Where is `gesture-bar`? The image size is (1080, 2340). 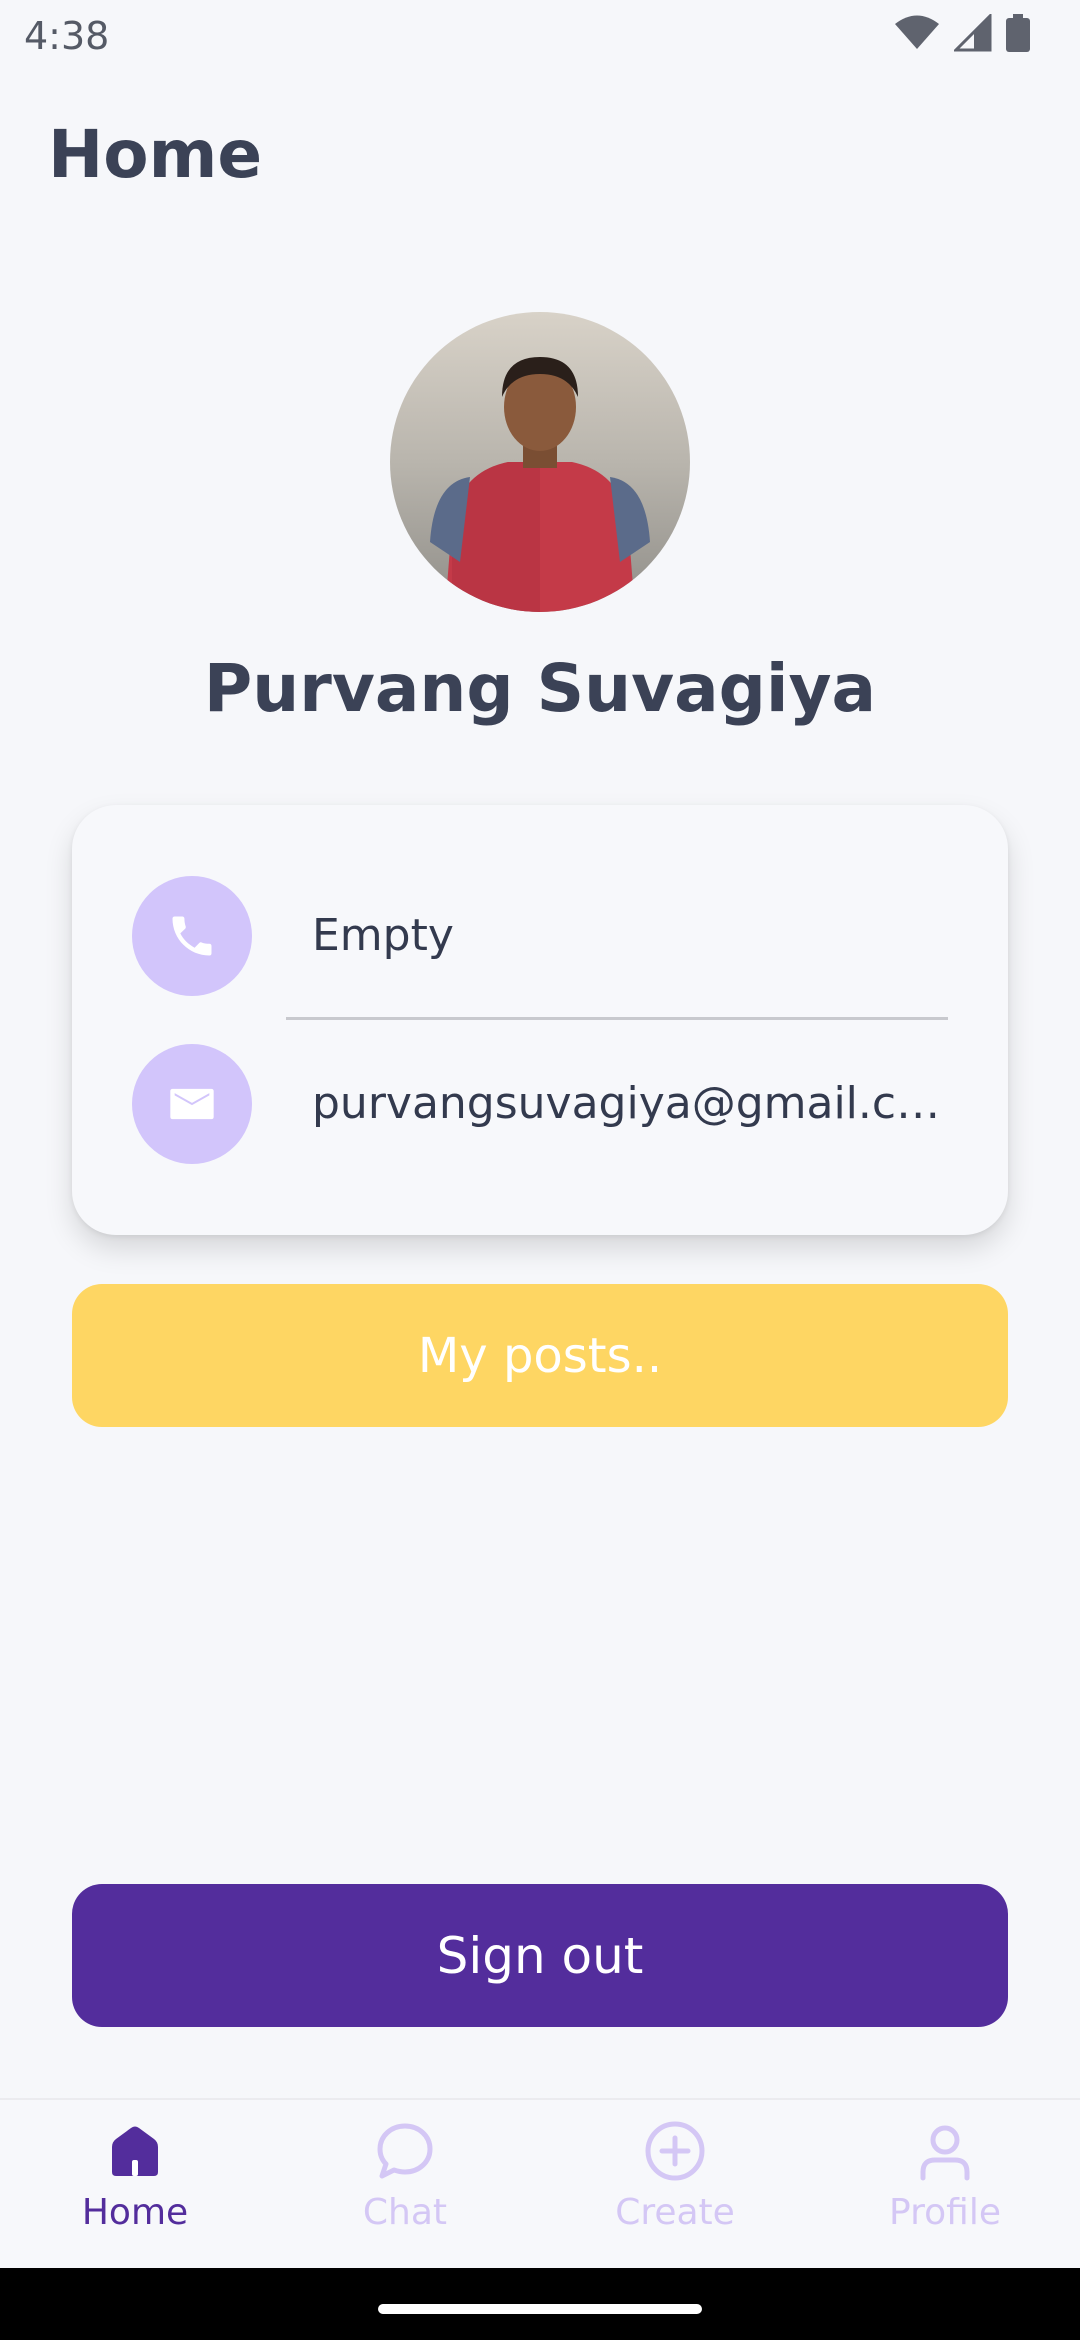
gesture-bar is located at coordinates (540, 2304).